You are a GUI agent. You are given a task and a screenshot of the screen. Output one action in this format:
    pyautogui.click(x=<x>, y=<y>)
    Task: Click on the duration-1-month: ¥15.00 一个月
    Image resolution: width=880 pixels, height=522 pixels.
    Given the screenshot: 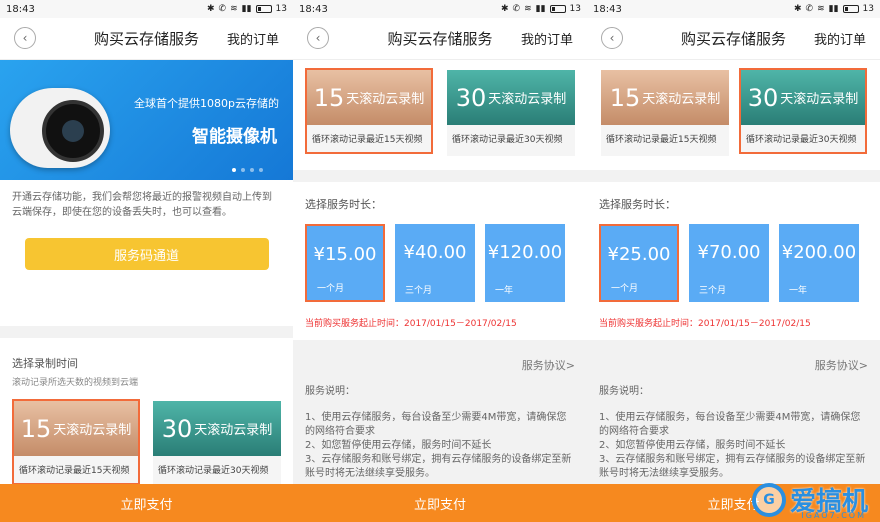 What is the action you would take?
    pyautogui.click(x=345, y=263)
    